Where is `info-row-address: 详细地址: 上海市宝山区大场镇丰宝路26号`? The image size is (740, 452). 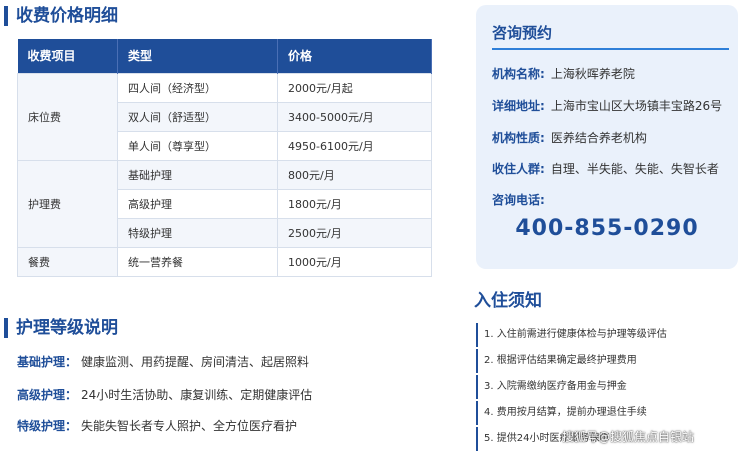
info-row-address: 详细地址: 上海市宝山区大场镇丰宝路26号 is located at coordinates (607, 105).